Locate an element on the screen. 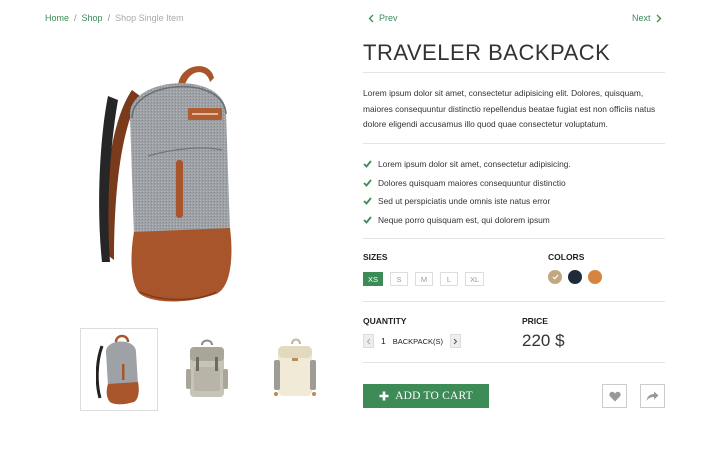 Image resolution: width=720 pixels, height=450 pixels. product-title: TRAVELER BACKPACK is located at coordinates (487, 52).